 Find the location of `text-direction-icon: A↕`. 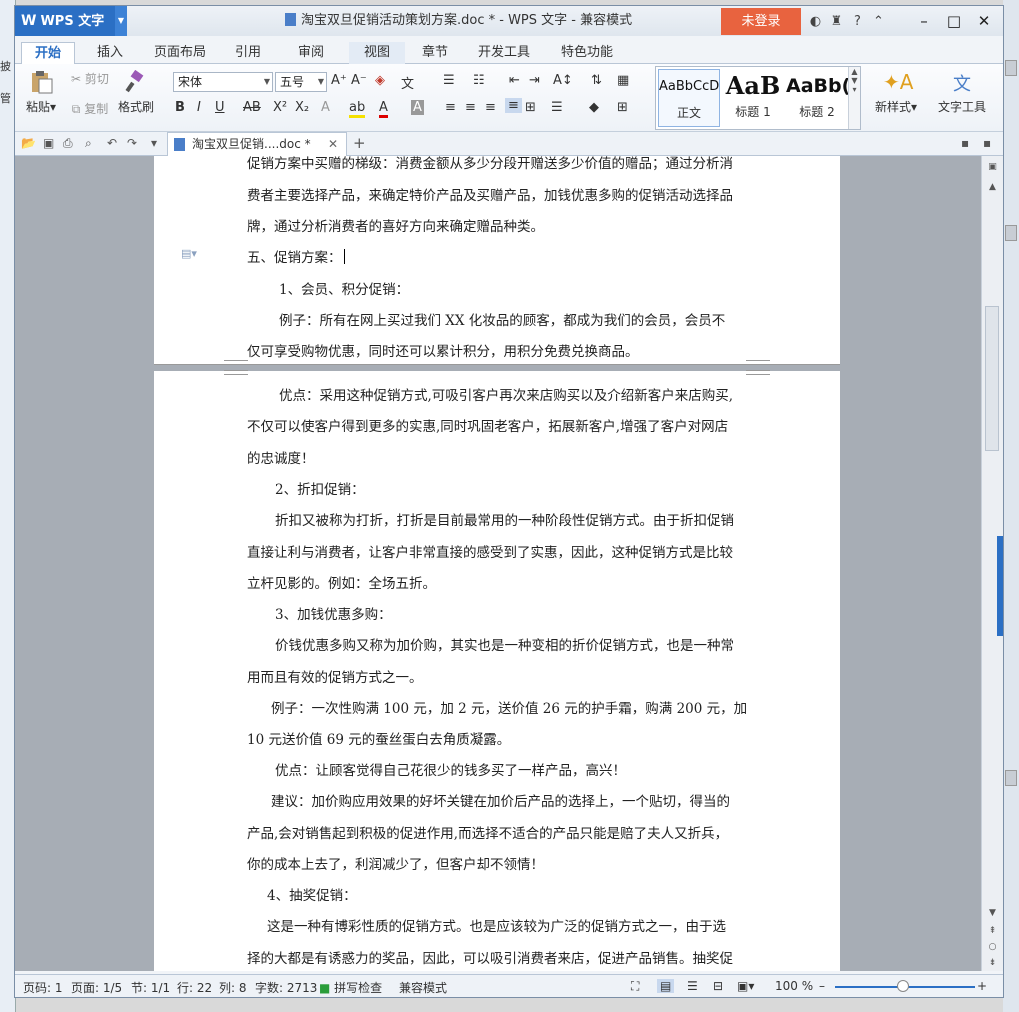

text-direction-icon: A↕ is located at coordinates (563, 80).